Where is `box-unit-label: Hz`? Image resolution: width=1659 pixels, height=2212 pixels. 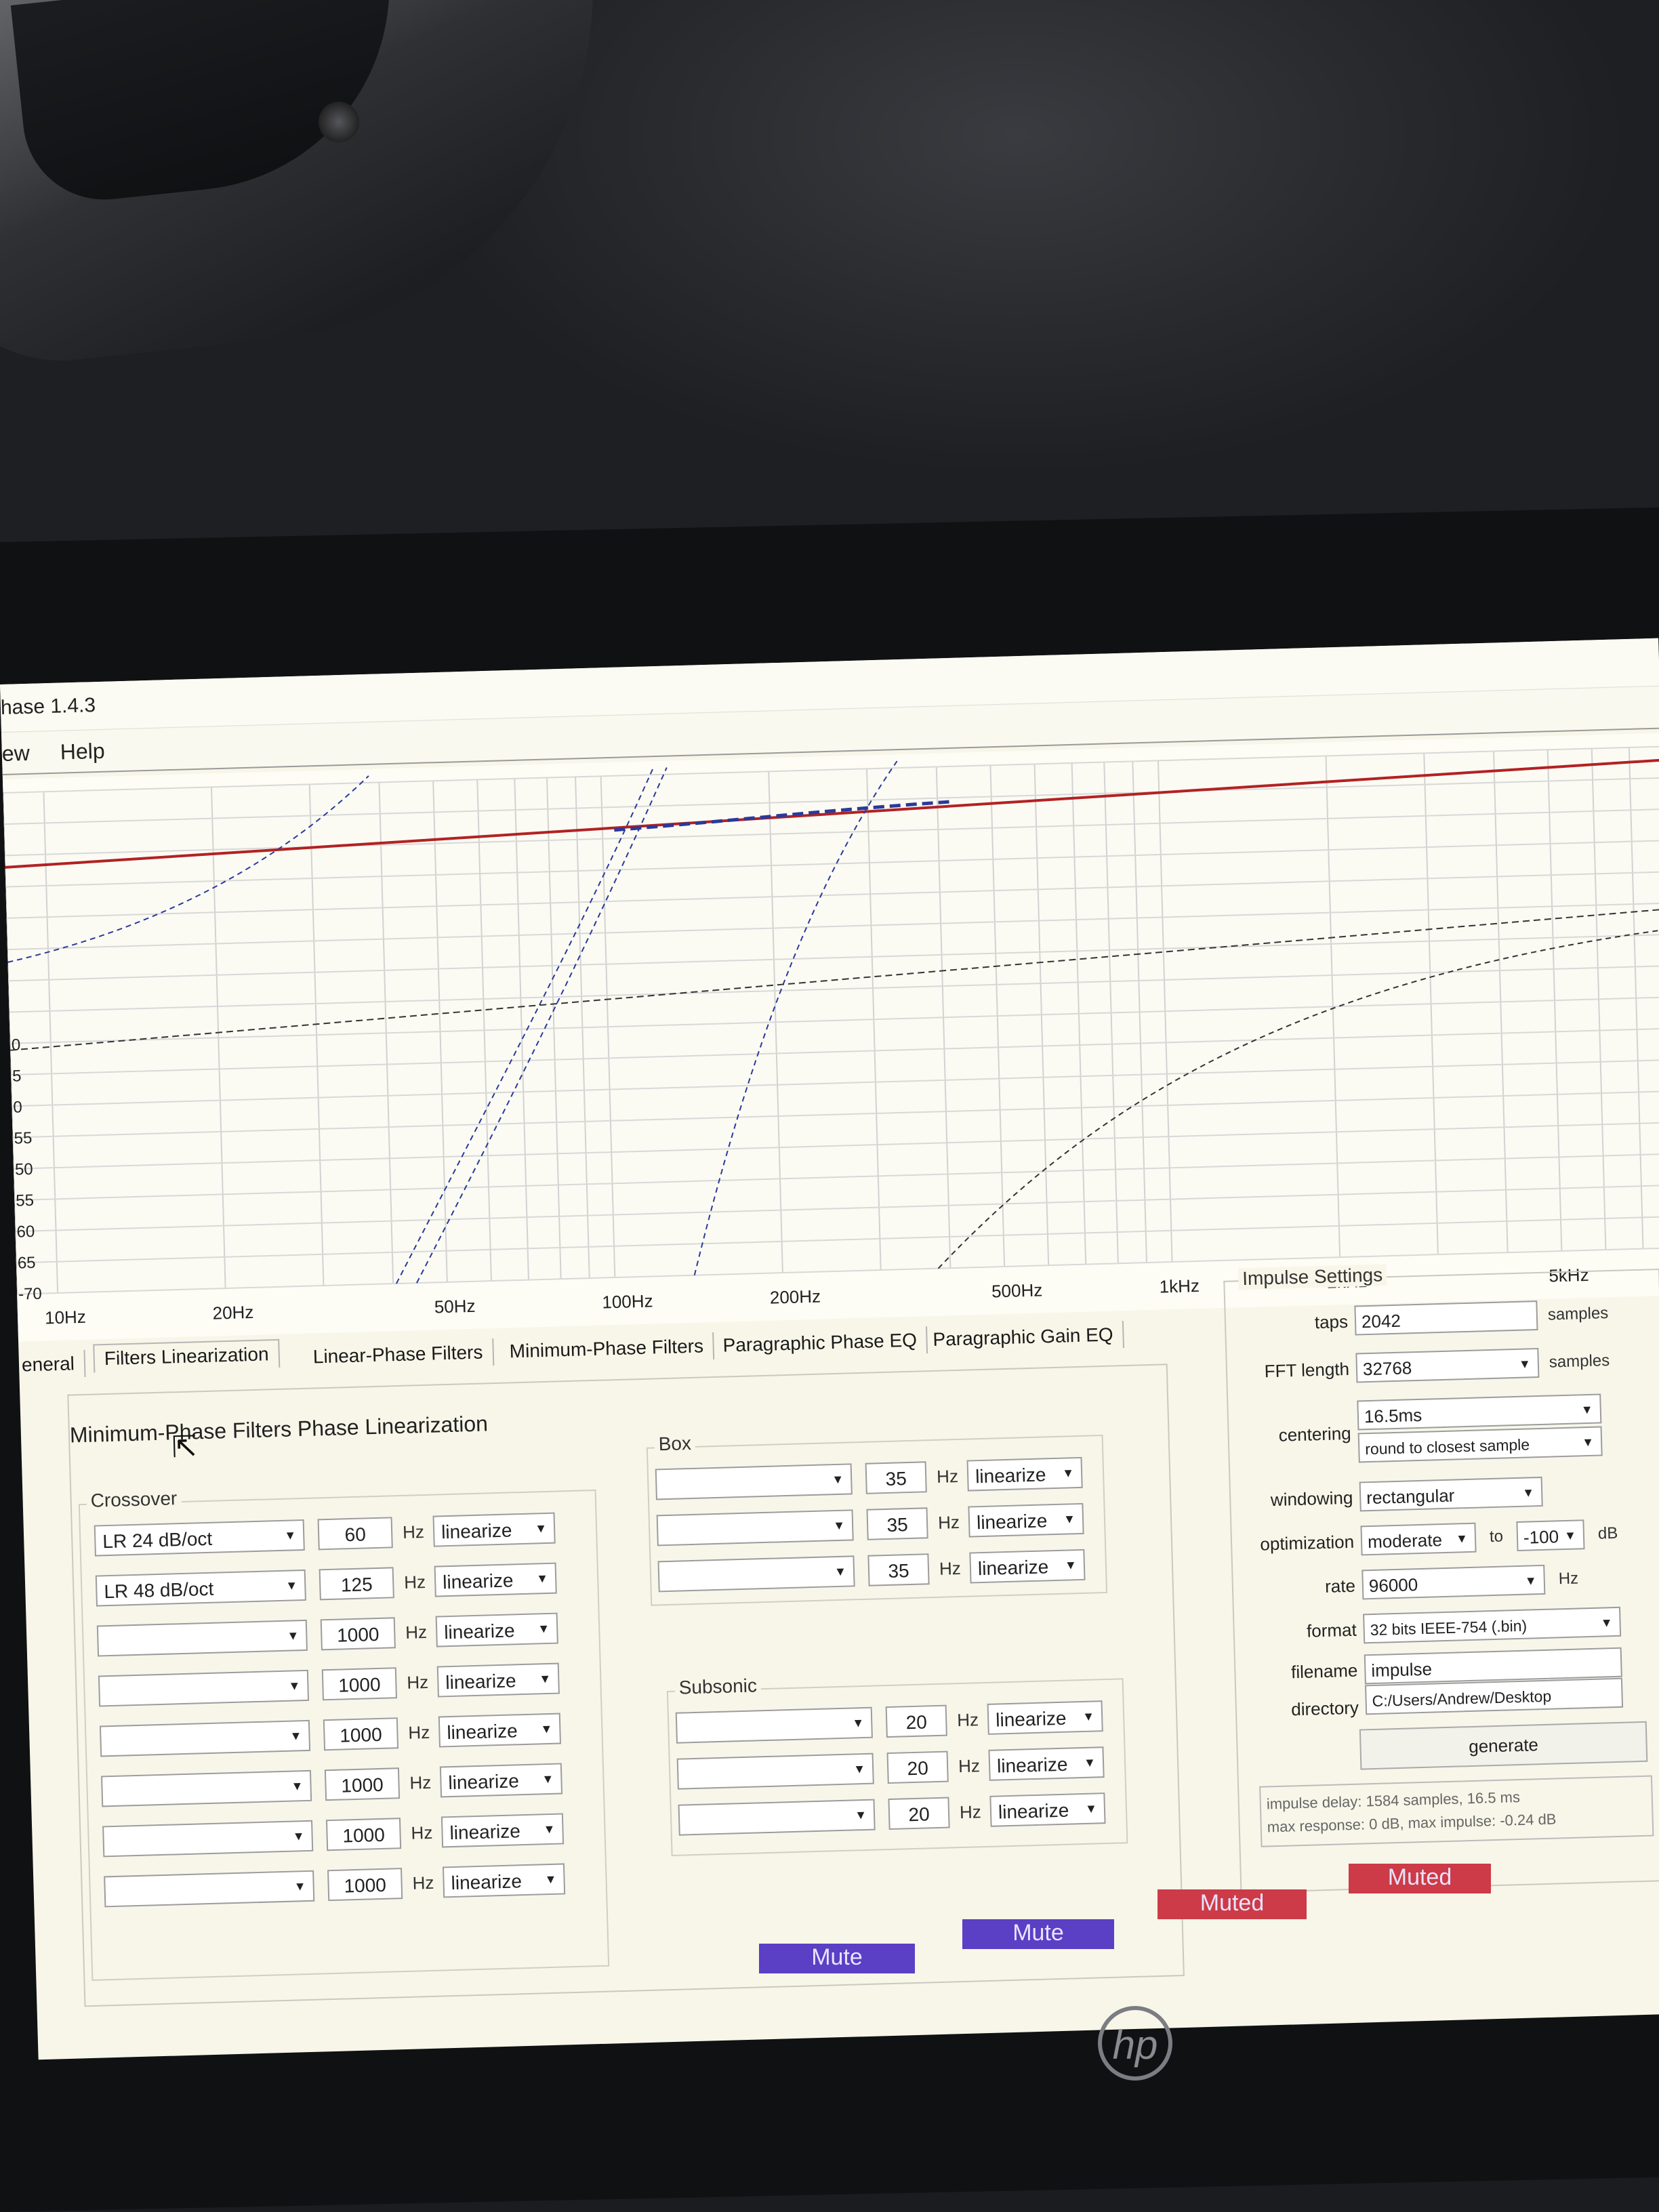 box-unit-label: Hz is located at coordinates (949, 1522).